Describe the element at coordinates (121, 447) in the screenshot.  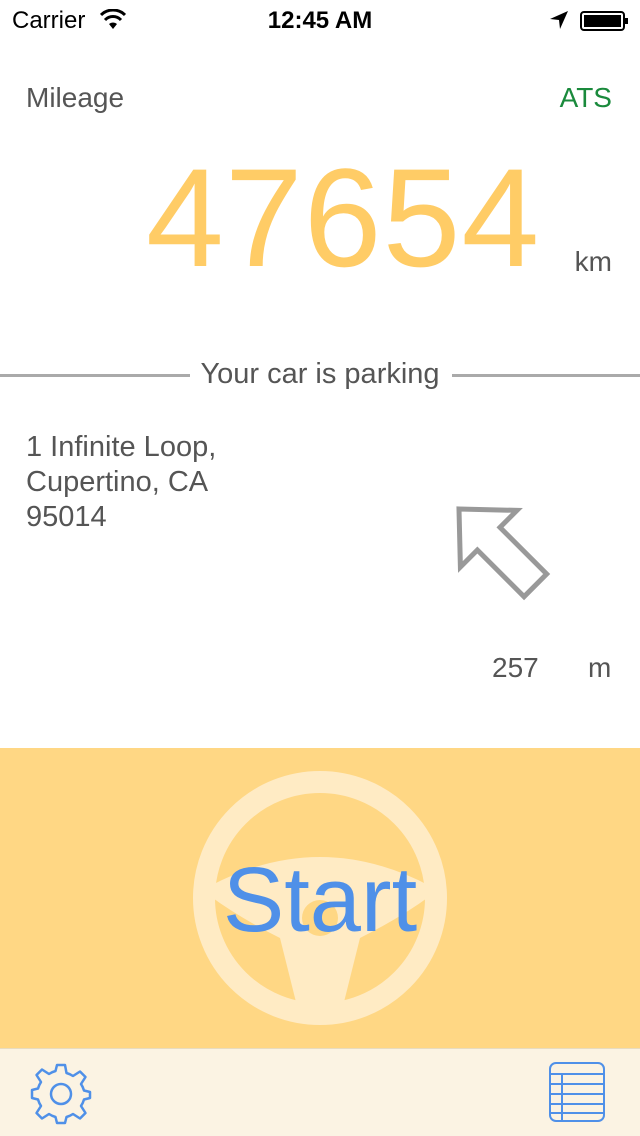
I see `address-line: 1 Infinite Loop,` at that location.